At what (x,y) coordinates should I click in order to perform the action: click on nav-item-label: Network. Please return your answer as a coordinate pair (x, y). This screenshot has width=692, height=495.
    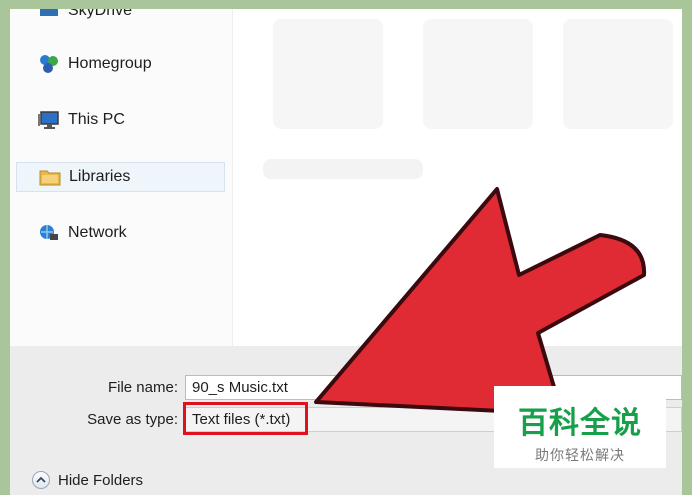
    Looking at the image, I should click on (97, 232).